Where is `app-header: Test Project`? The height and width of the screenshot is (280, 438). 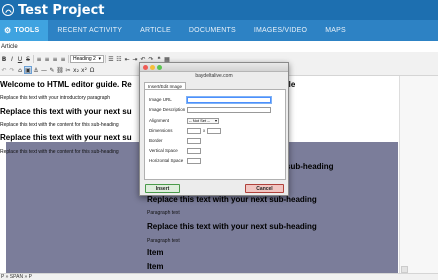 app-header: Test Project is located at coordinates (219, 10).